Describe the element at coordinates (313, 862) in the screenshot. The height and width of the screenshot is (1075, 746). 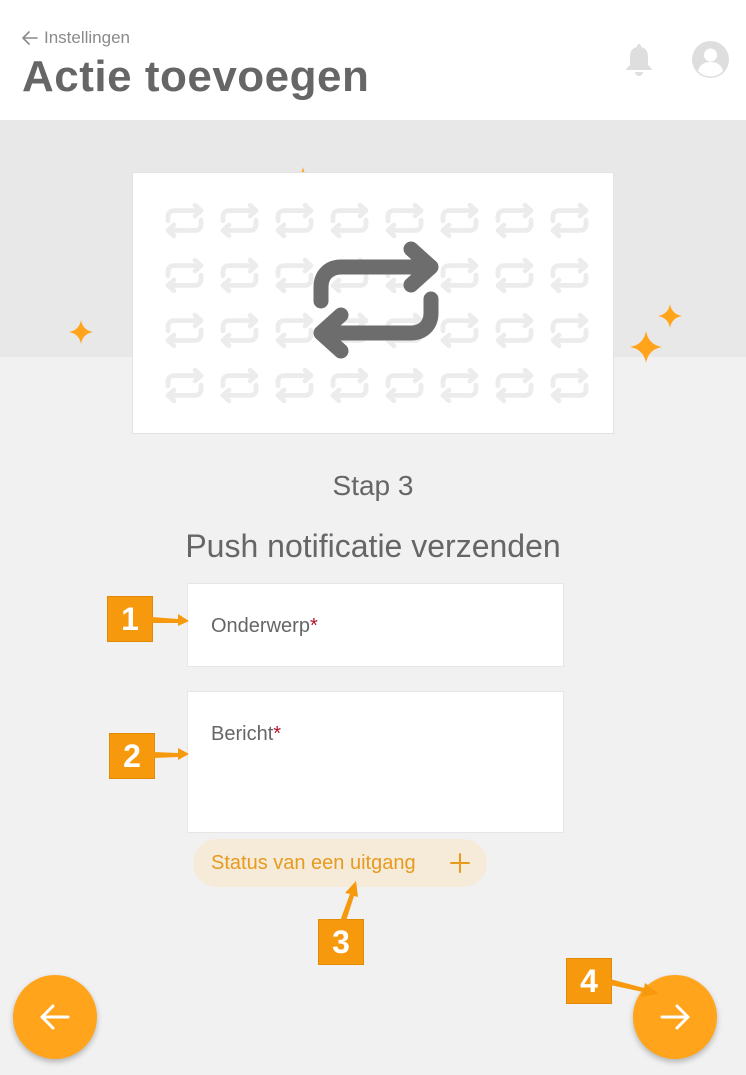
I see `add-output-status-label: Status van een uitgang` at that location.